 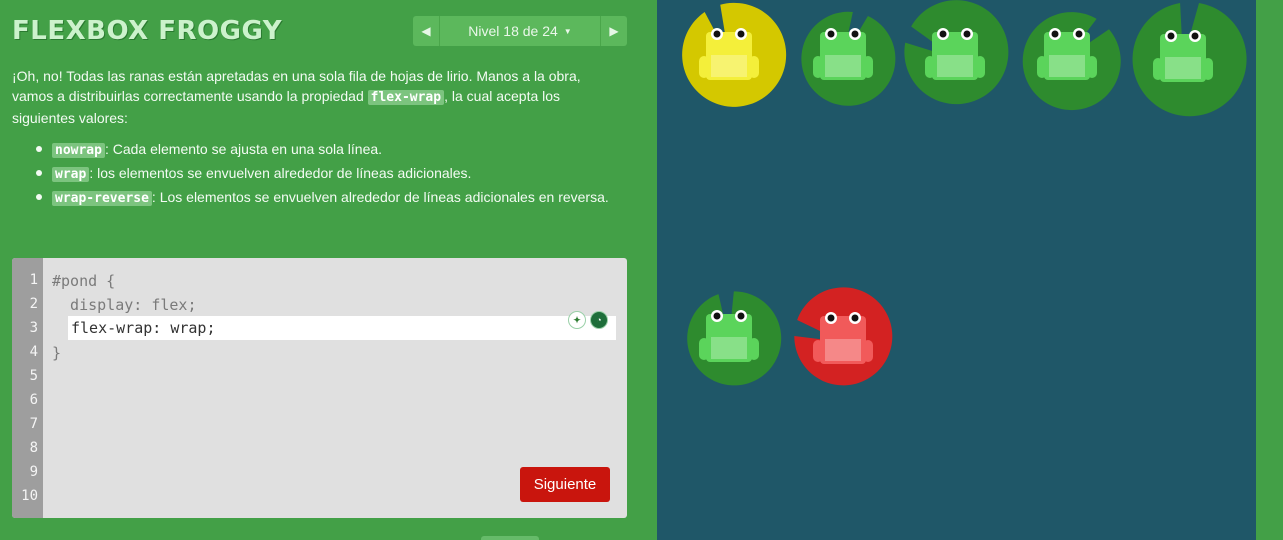 I want to click on app-title: FLEXBOX FROGGY, so click(x=147, y=31).